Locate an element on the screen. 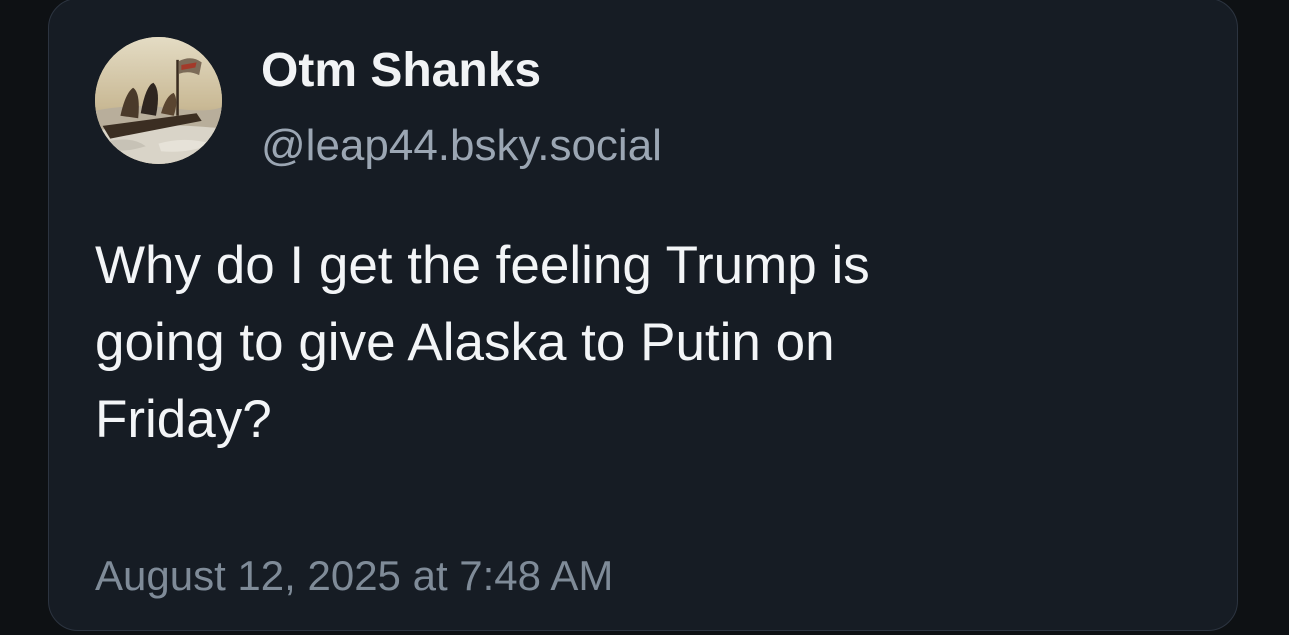 This screenshot has width=1289, height=635. painting-avatar-icon is located at coordinates (158, 100).